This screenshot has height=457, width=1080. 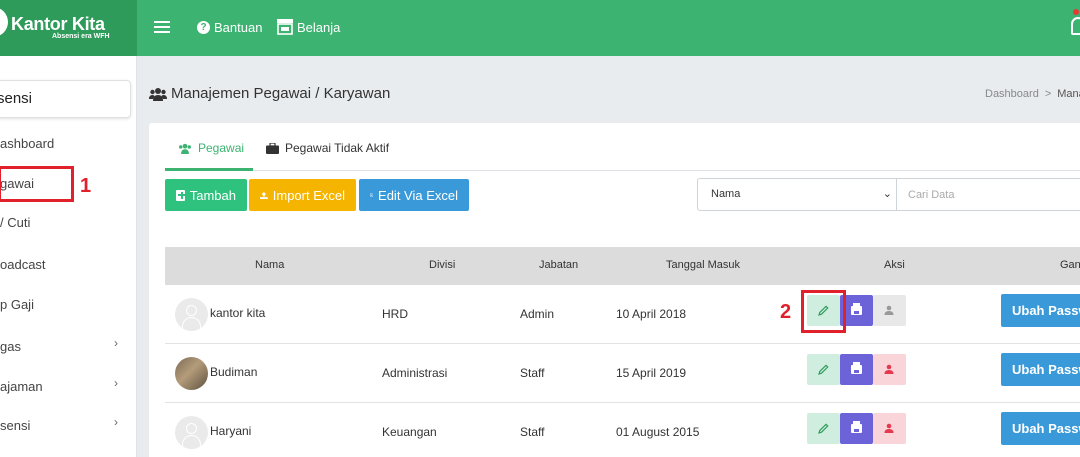 I want to click on cell-divisi: Keuangan, so click(x=409, y=432).